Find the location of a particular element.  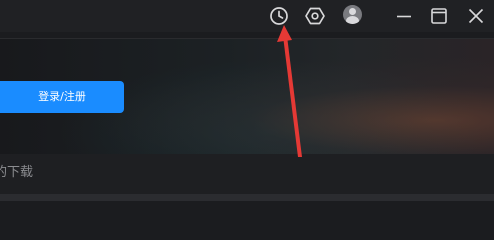

bottom-divider is located at coordinates (247, 197).